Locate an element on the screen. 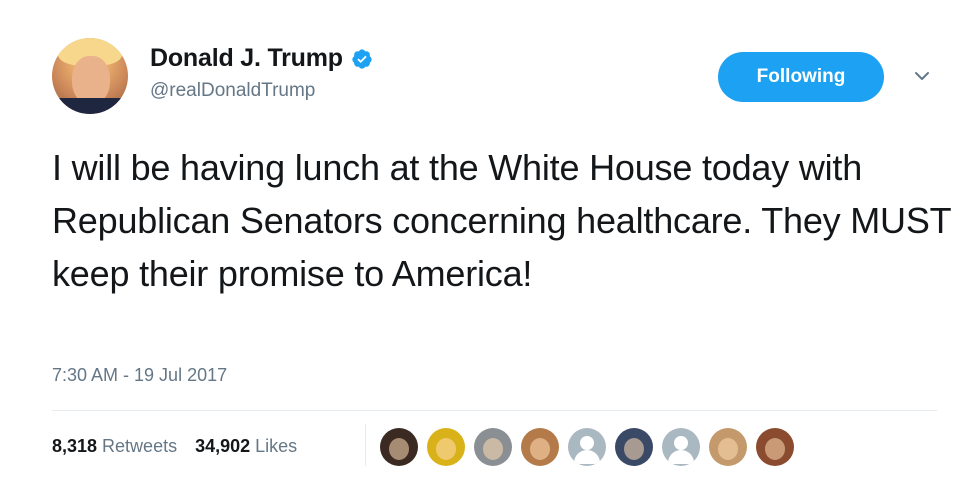 Image resolution: width=980 pixels, height=492 pixels. stats-separator is located at coordinates (365, 445).